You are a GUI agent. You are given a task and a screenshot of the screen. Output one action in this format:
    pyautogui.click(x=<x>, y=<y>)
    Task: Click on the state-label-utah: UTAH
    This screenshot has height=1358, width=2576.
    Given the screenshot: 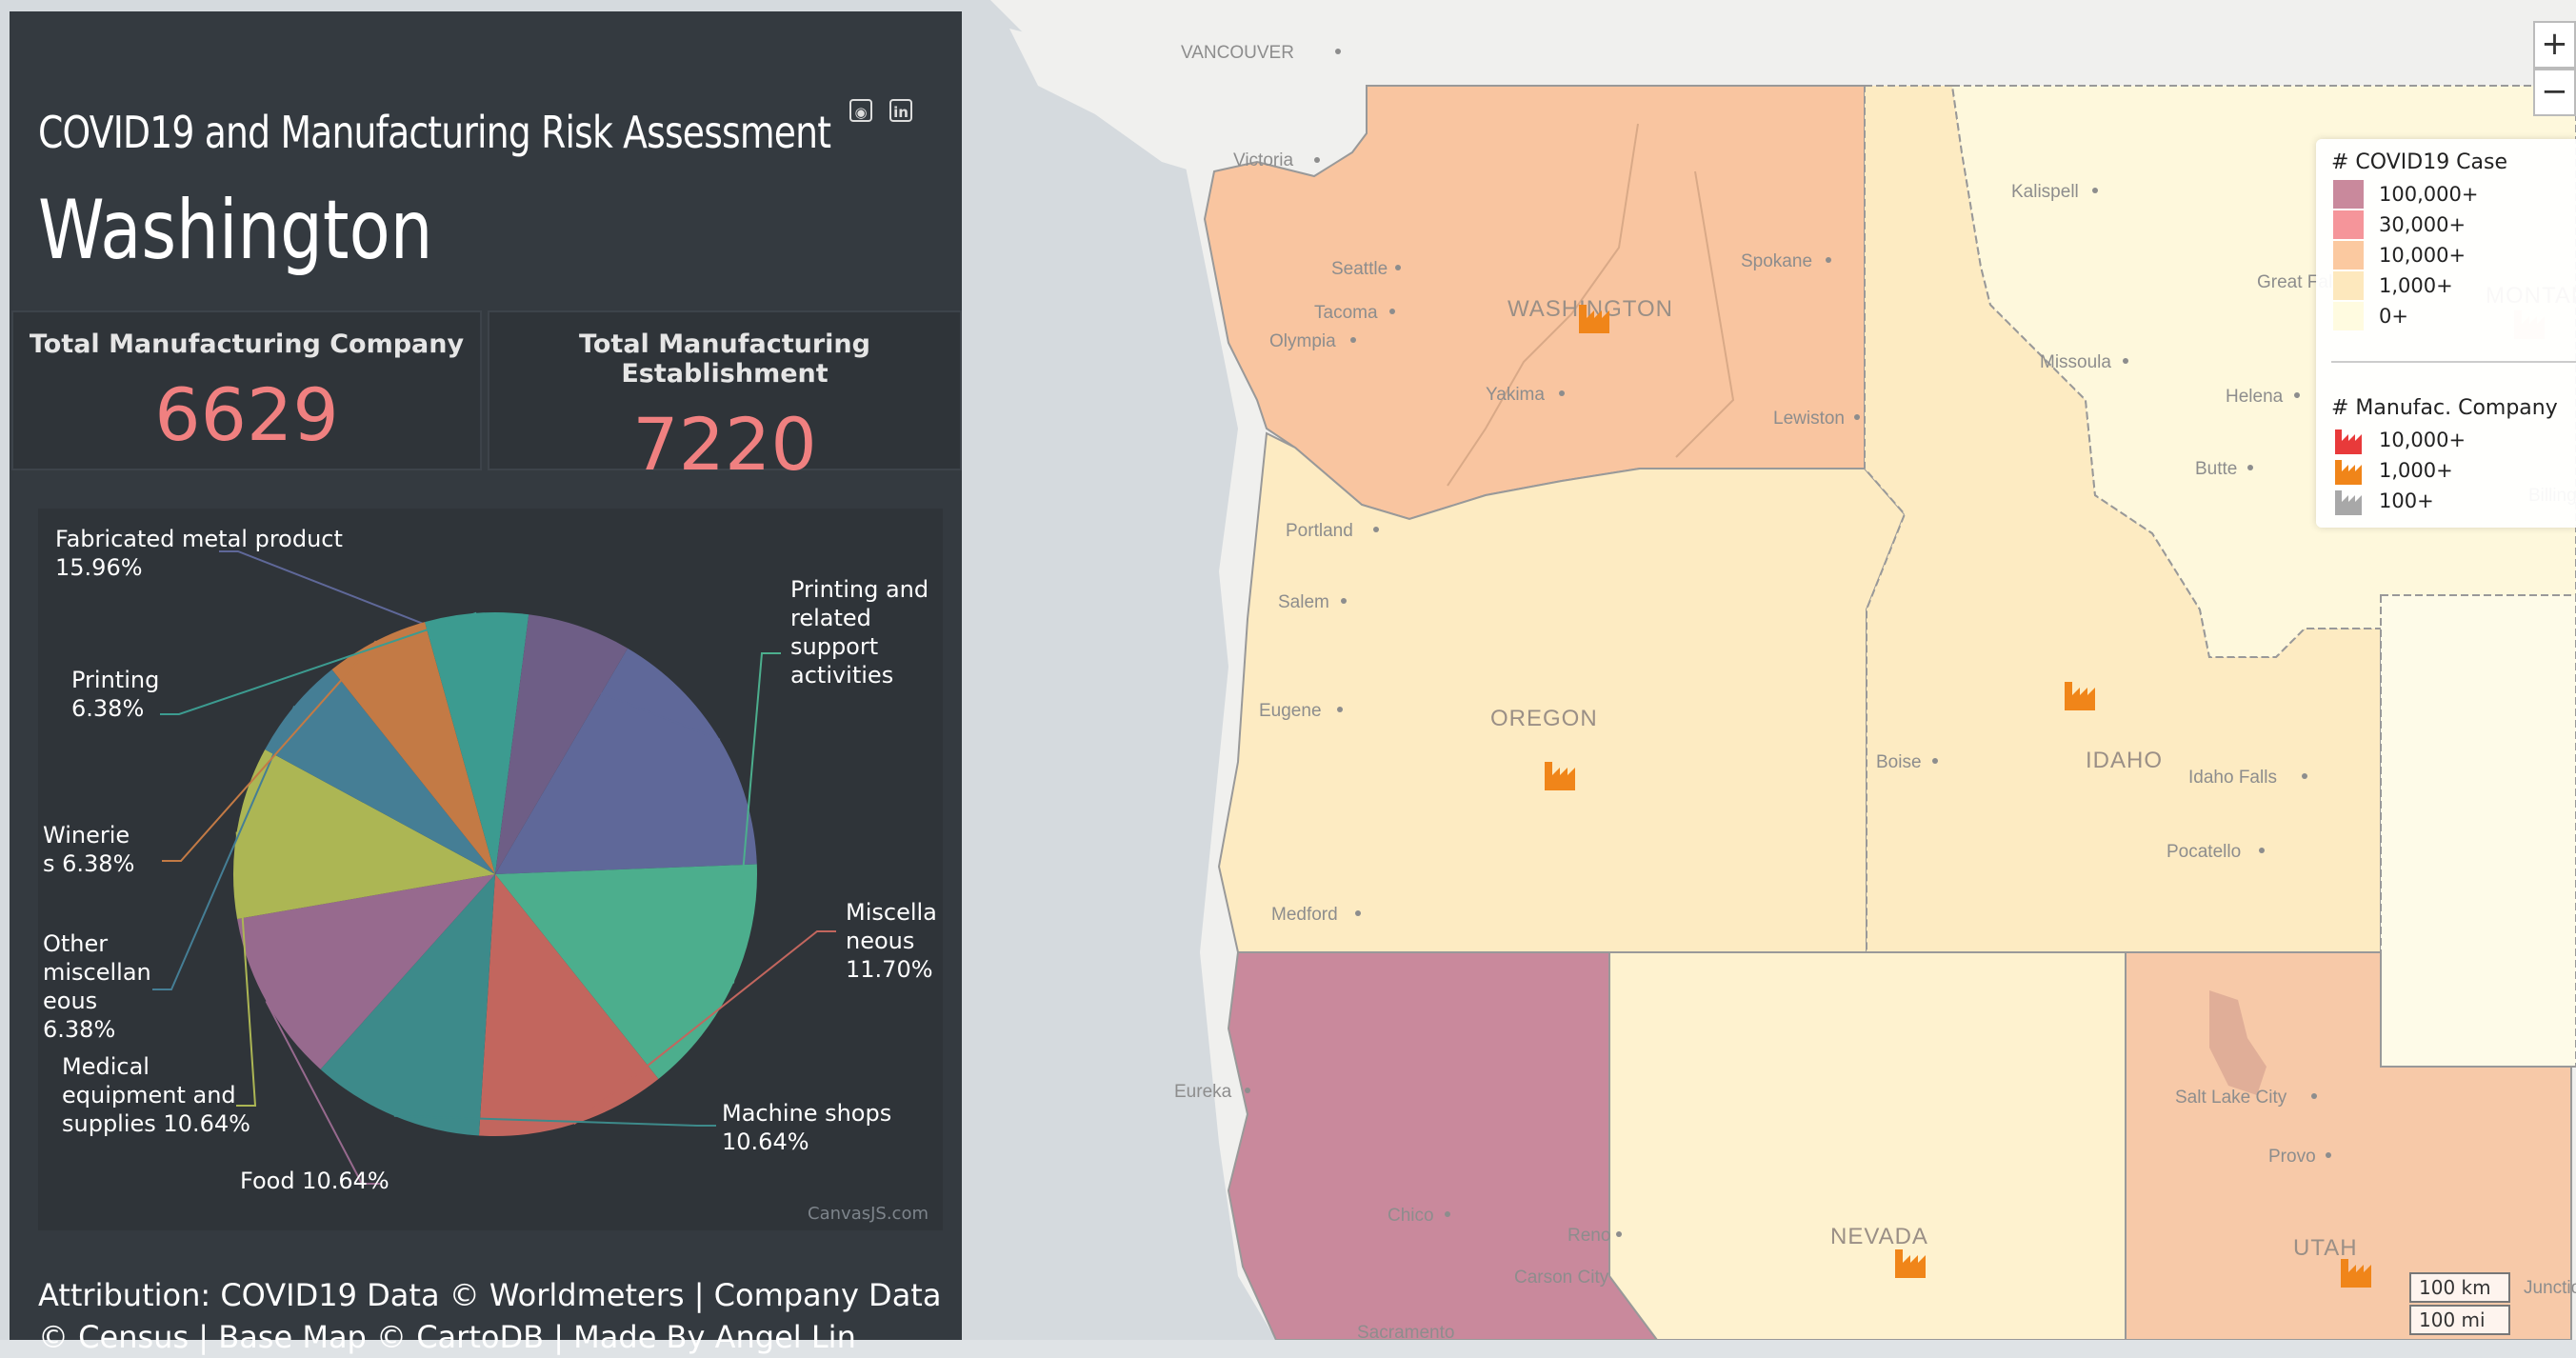 What is the action you would take?
    pyautogui.click(x=2326, y=1248)
    